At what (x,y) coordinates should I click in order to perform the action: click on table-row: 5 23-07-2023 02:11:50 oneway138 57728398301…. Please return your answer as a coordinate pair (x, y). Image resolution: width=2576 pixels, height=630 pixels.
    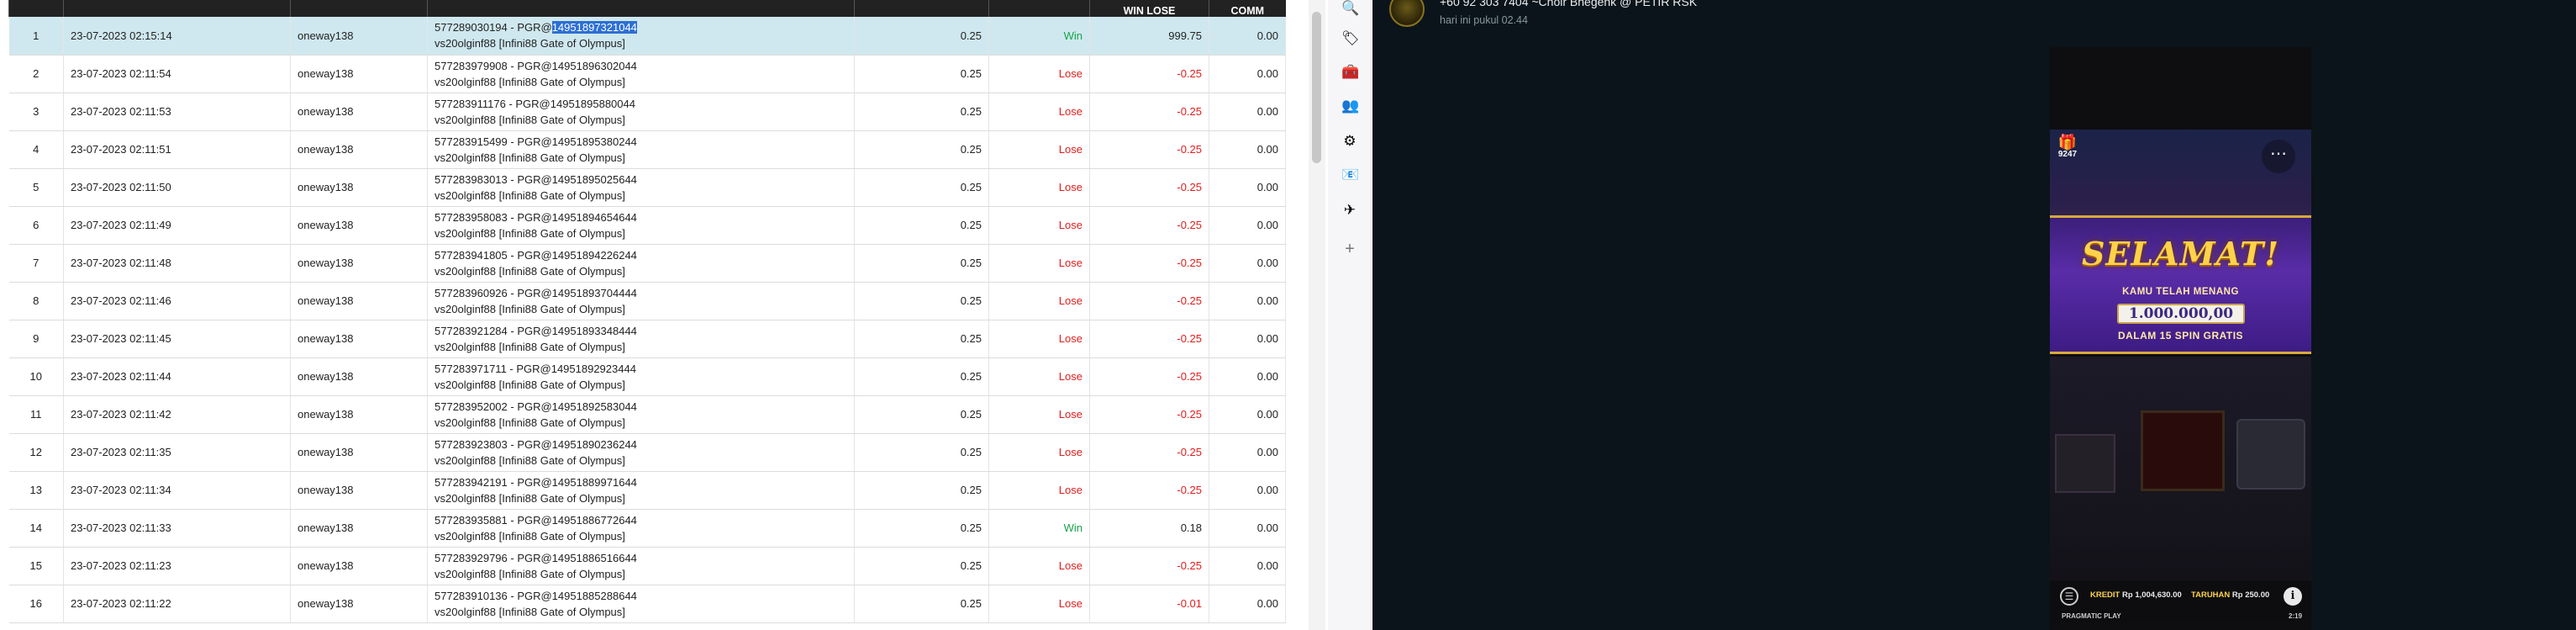
    Looking at the image, I should click on (647, 187).